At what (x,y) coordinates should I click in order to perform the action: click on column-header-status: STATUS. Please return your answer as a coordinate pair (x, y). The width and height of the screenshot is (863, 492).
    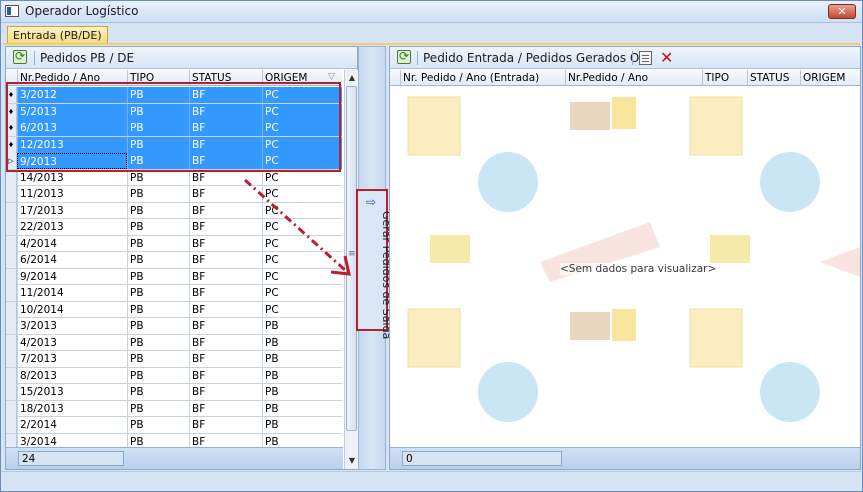
    Looking at the image, I should click on (773, 78).